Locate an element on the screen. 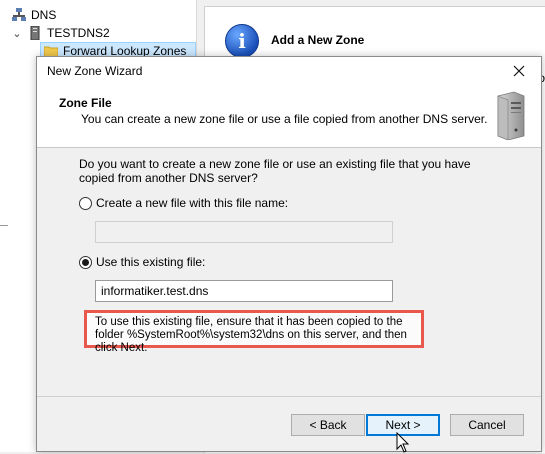 This screenshot has width=545, height=454. background-title: Add a New Zone is located at coordinates (318, 40).